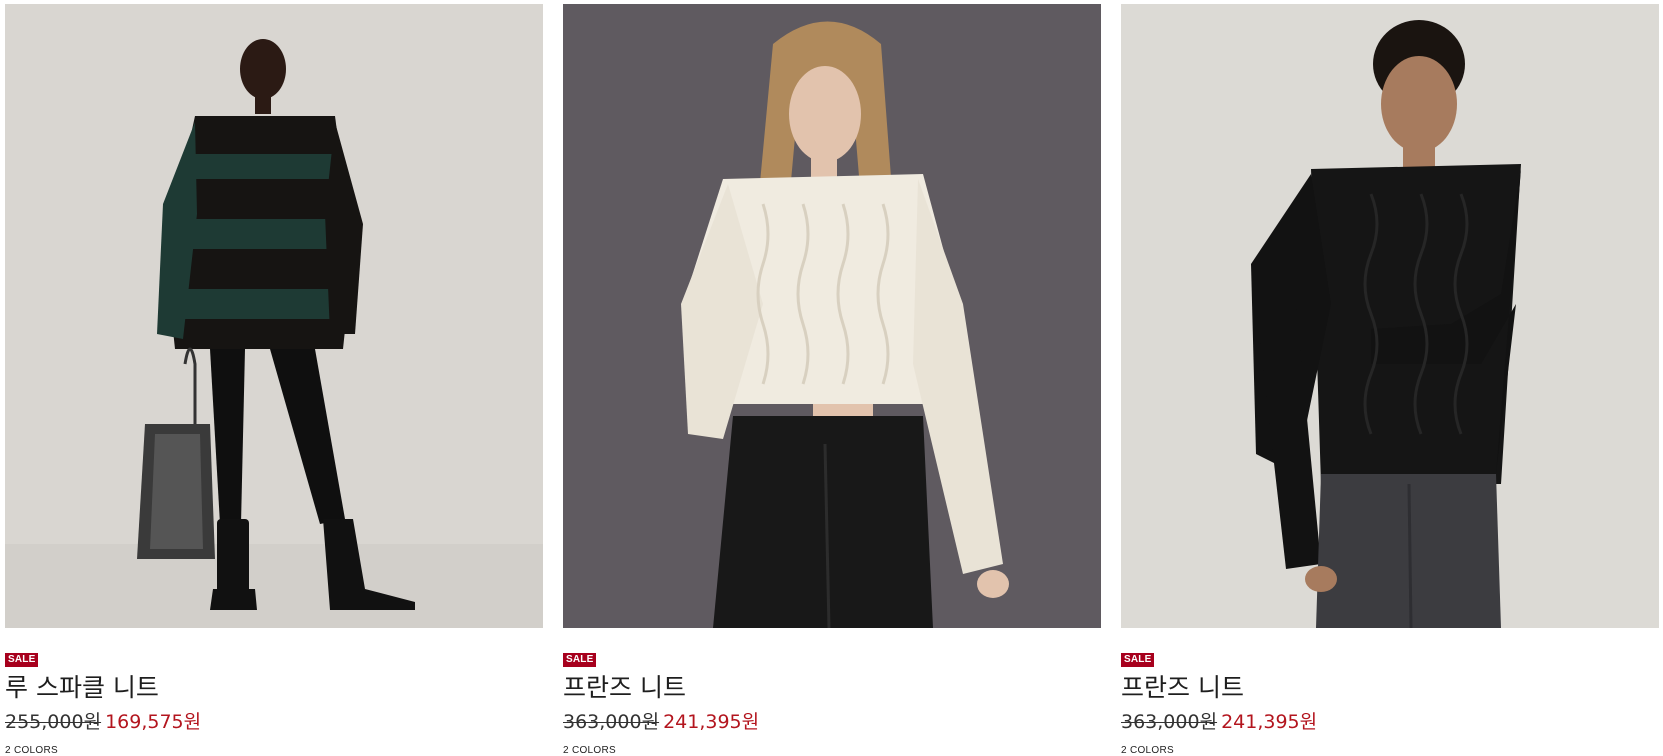 Image resolution: width=1663 pixels, height=756 pixels. I want to click on product-title: 루 스파클 니트, so click(274, 688).